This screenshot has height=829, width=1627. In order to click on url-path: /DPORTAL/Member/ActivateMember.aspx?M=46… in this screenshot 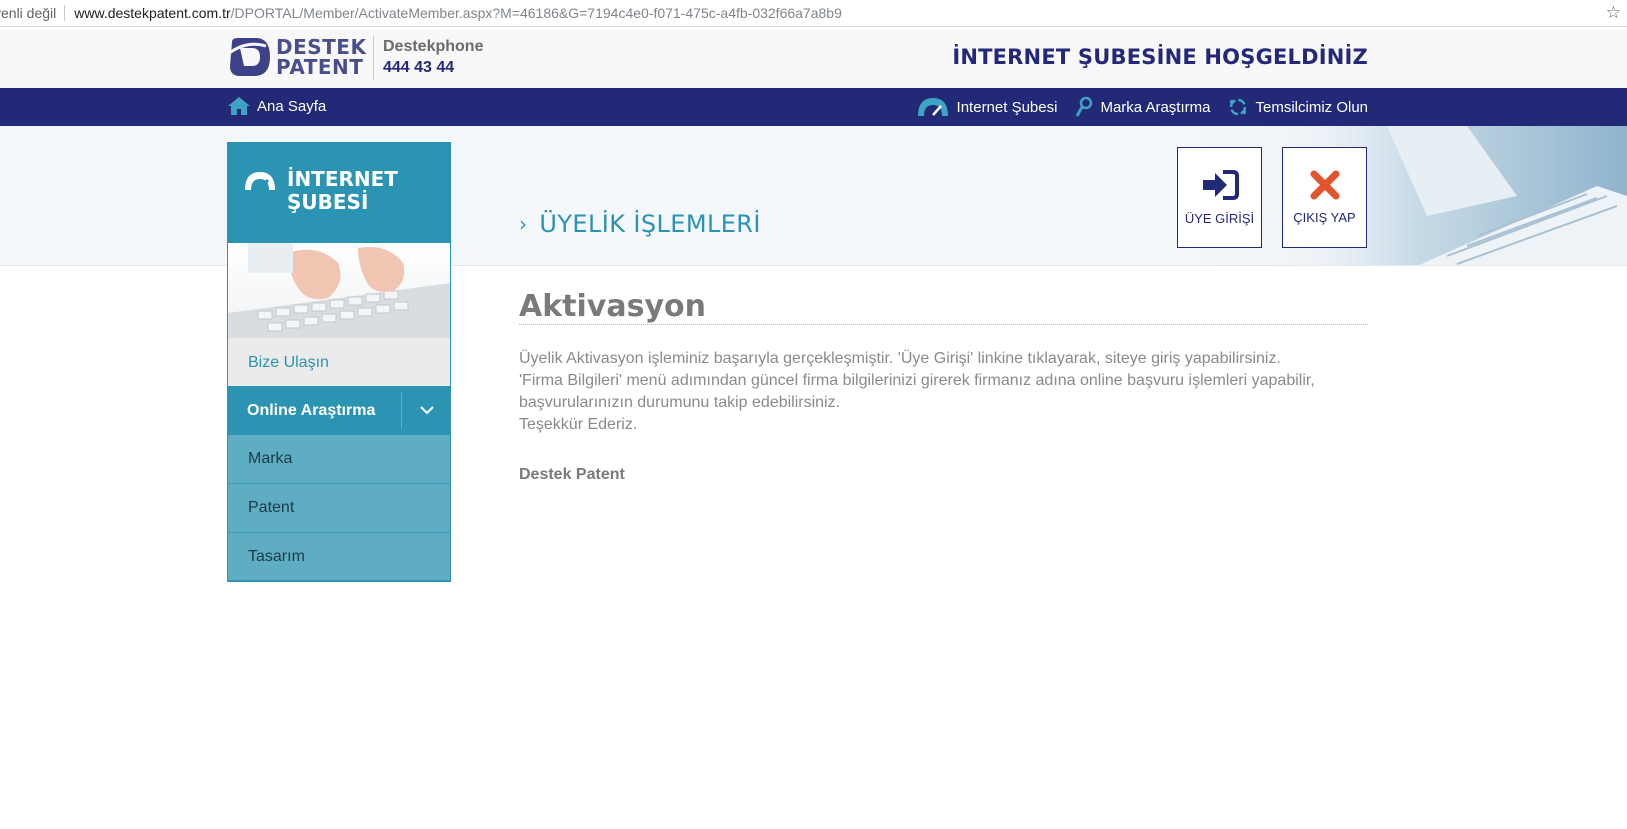, I will do `click(536, 13)`.